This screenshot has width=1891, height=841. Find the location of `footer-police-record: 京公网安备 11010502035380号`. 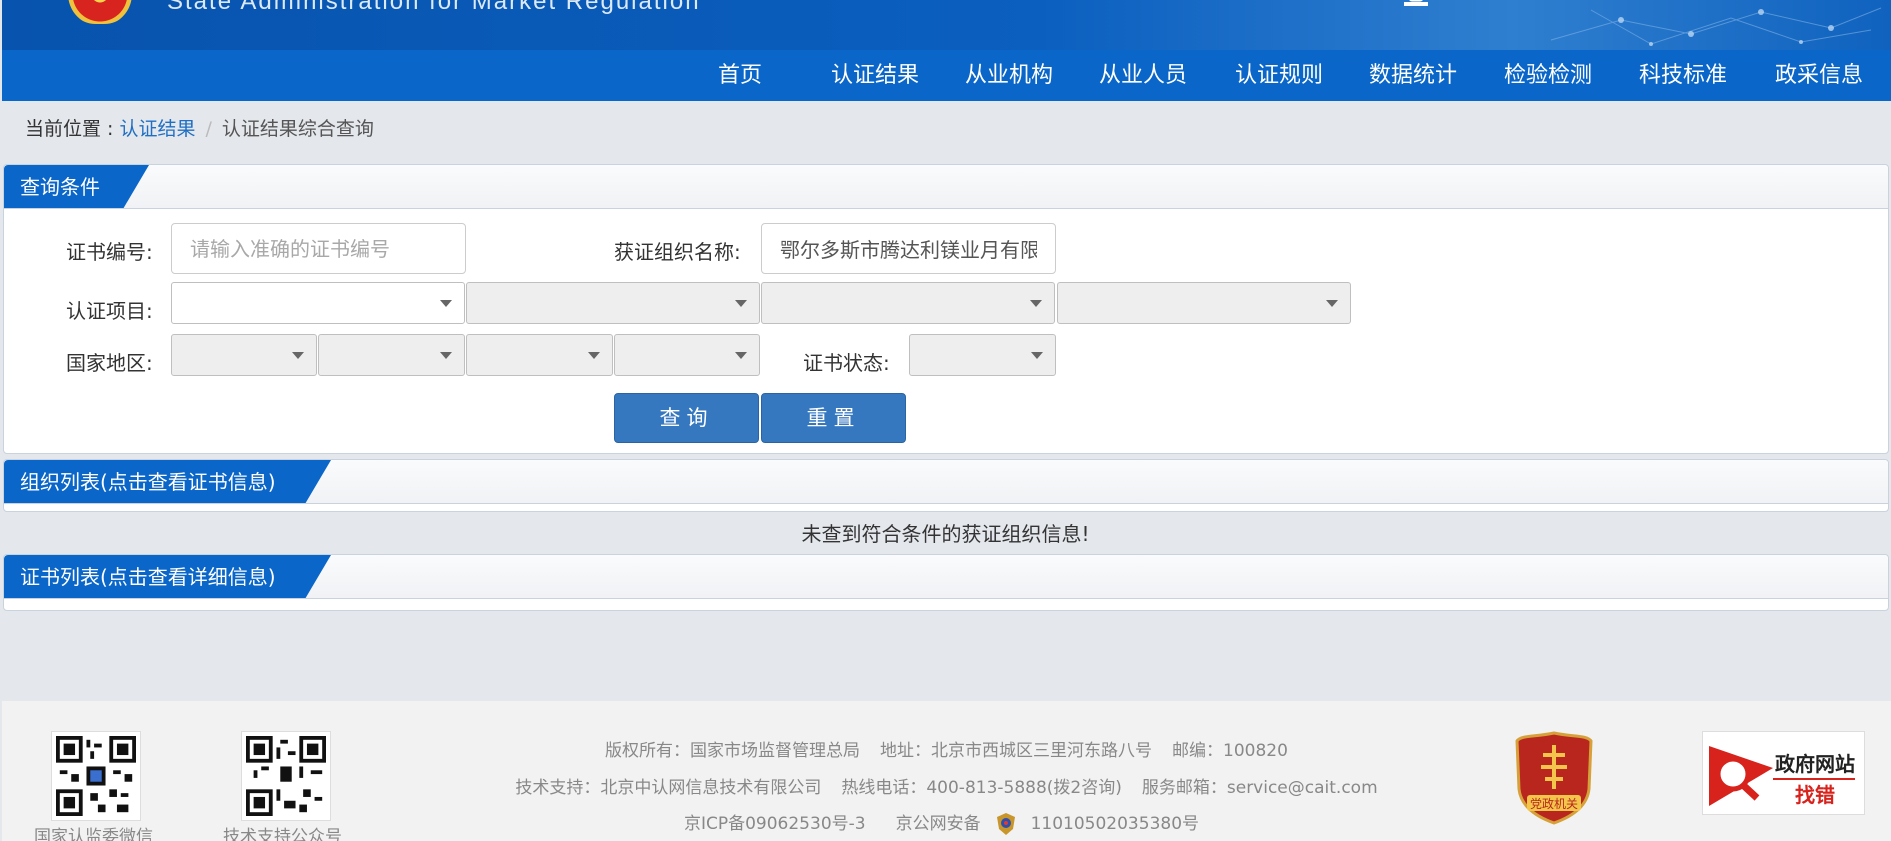

footer-police-record: 京公网安备 11010502035380号 is located at coordinates (1047, 824).